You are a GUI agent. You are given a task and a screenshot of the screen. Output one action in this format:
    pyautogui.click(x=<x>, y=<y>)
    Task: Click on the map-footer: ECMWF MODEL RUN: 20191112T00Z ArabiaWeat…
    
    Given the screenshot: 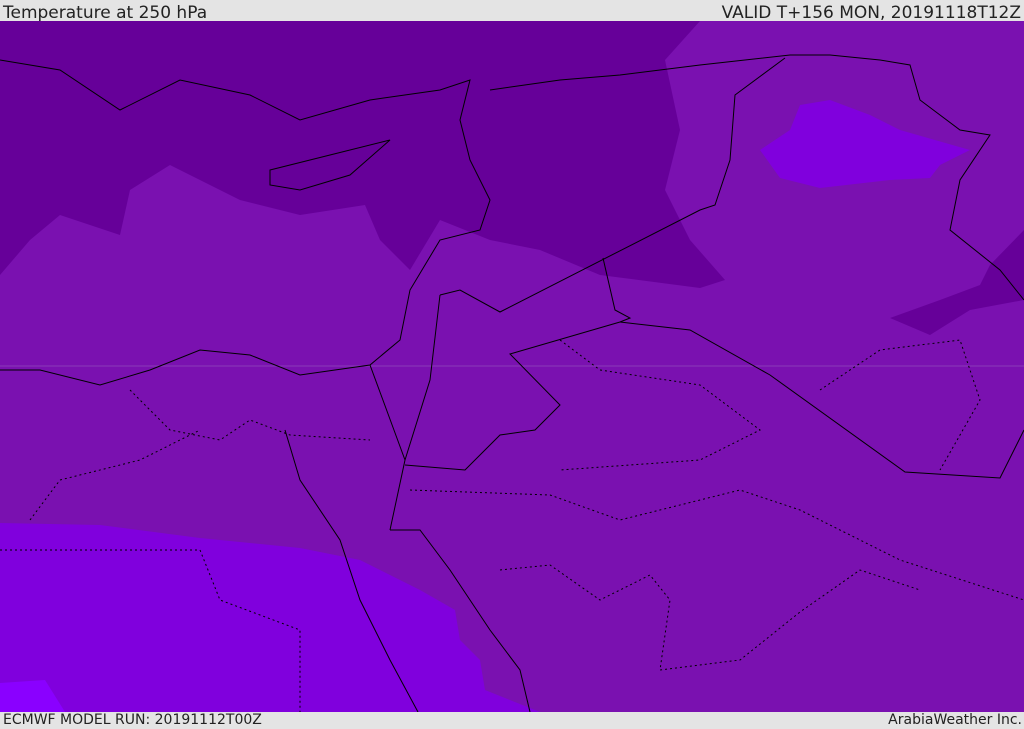 What is the action you would take?
    pyautogui.click(x=512, y=720)
    